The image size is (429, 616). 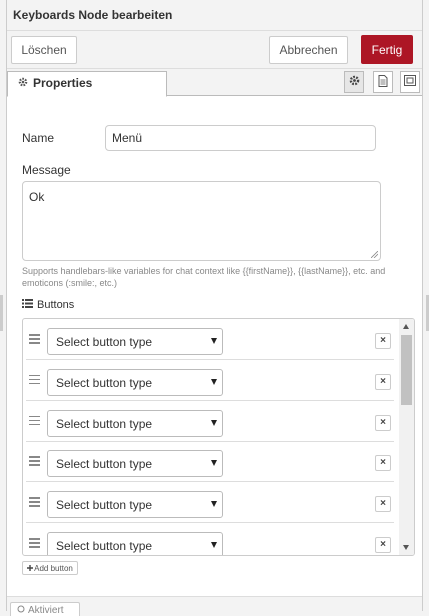 What do you see at coordinates (387, 49) in the screenshot?
I see `done-button: Fertig` at bounding box center [387, 49].